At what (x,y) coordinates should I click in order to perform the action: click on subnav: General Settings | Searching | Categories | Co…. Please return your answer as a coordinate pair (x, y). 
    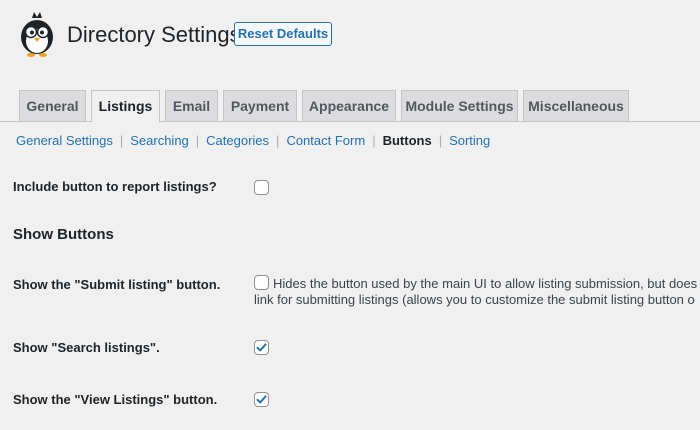
    Looking at the image, I should click on (253, 141).